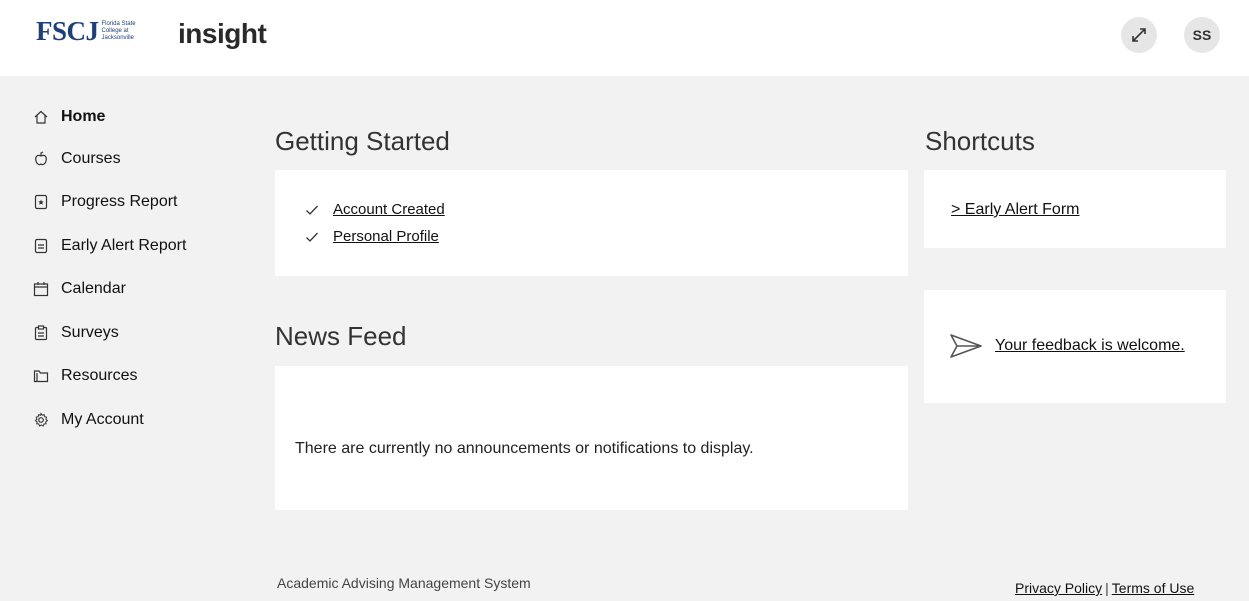 The width and height of the screenshot is (1249, 601). What do you see at coordinates (1058, 588) in the screenshot?
I see `privacy-policy-link: Privacy Policy` at bounding box center [1058, 588].